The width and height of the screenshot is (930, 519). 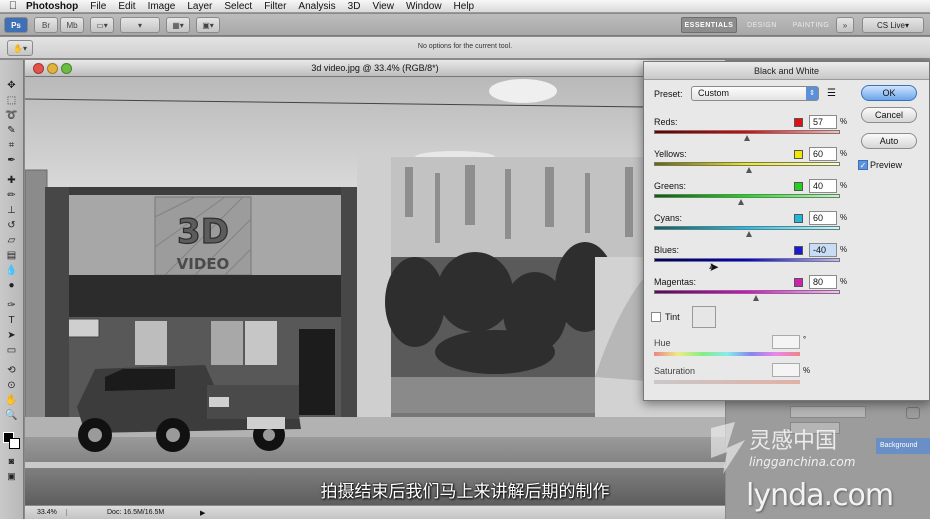 What do you see at coordinates (46, 512) in the screenshot?
I see `zoom-readout: 33.4%` at bounding box center [46, 512].